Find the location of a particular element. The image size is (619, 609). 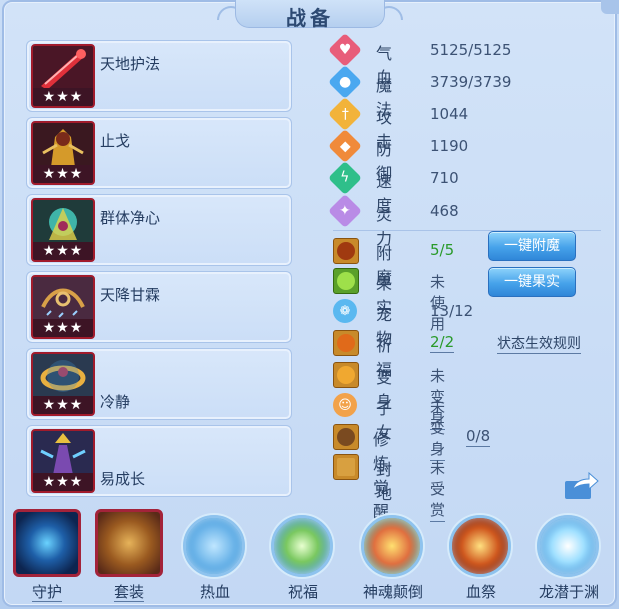

bottom-label: 血祭 is located at coordinates (480, 592).